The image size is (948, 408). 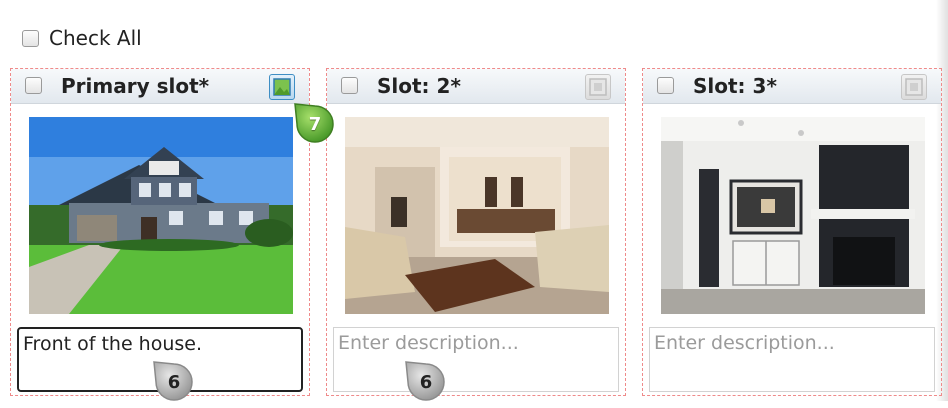 What do you see at coordinates (735, 86) in the screenshot?
I see `slot-title: Slot: 3*` at bounding box center [735, 86].